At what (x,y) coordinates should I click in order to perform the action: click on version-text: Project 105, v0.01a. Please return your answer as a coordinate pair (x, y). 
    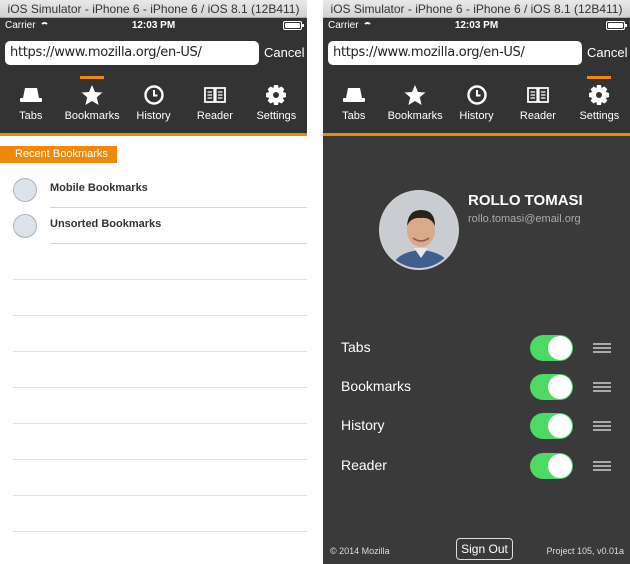
    Looking at the image, I should click on (585, 551).